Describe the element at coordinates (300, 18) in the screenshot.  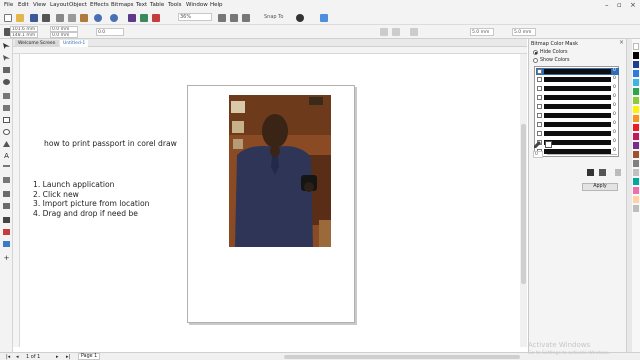
I see `options-gear-icon` at that location.